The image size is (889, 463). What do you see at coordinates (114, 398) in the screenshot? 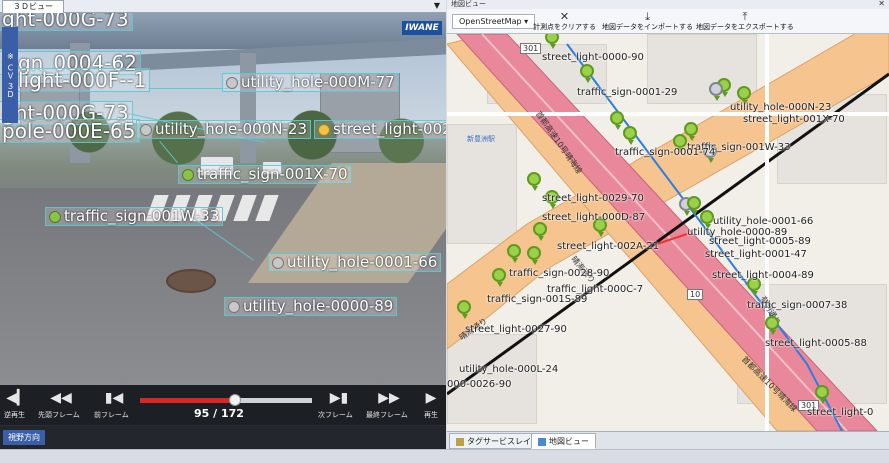
I see `prev-frame-button: ▮◀` at bounding box center [114, 398].